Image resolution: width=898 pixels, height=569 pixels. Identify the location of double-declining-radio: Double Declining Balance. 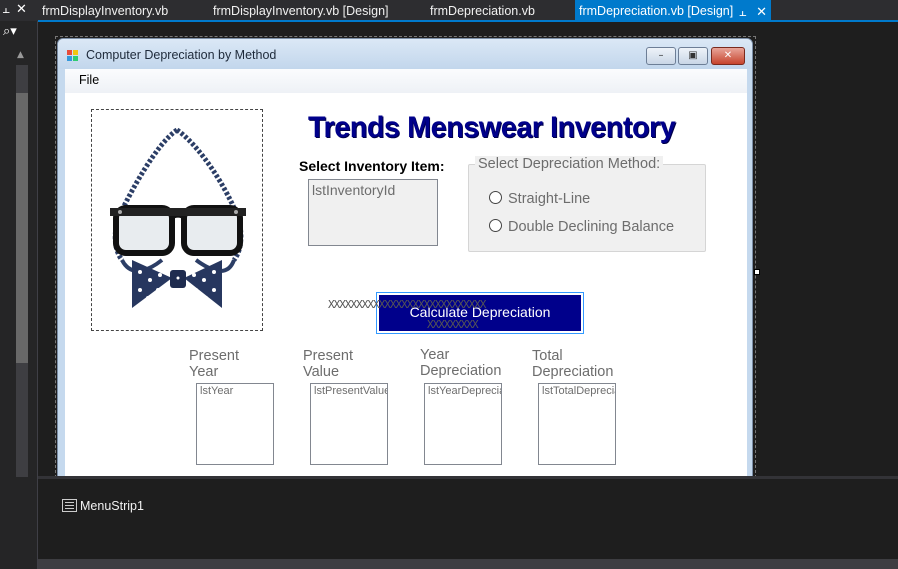
(581, 227).